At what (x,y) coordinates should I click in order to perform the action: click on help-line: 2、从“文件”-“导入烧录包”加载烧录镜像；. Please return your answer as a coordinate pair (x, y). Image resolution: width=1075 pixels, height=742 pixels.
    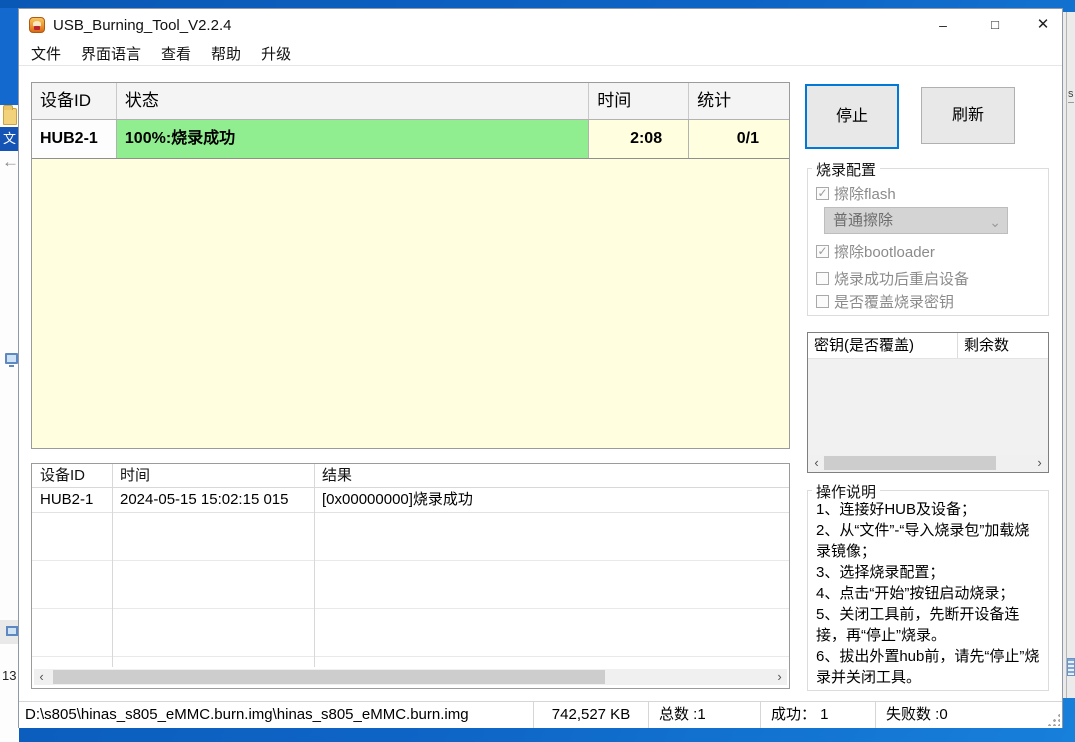
    Looking at the image, I should click on (923, 541).